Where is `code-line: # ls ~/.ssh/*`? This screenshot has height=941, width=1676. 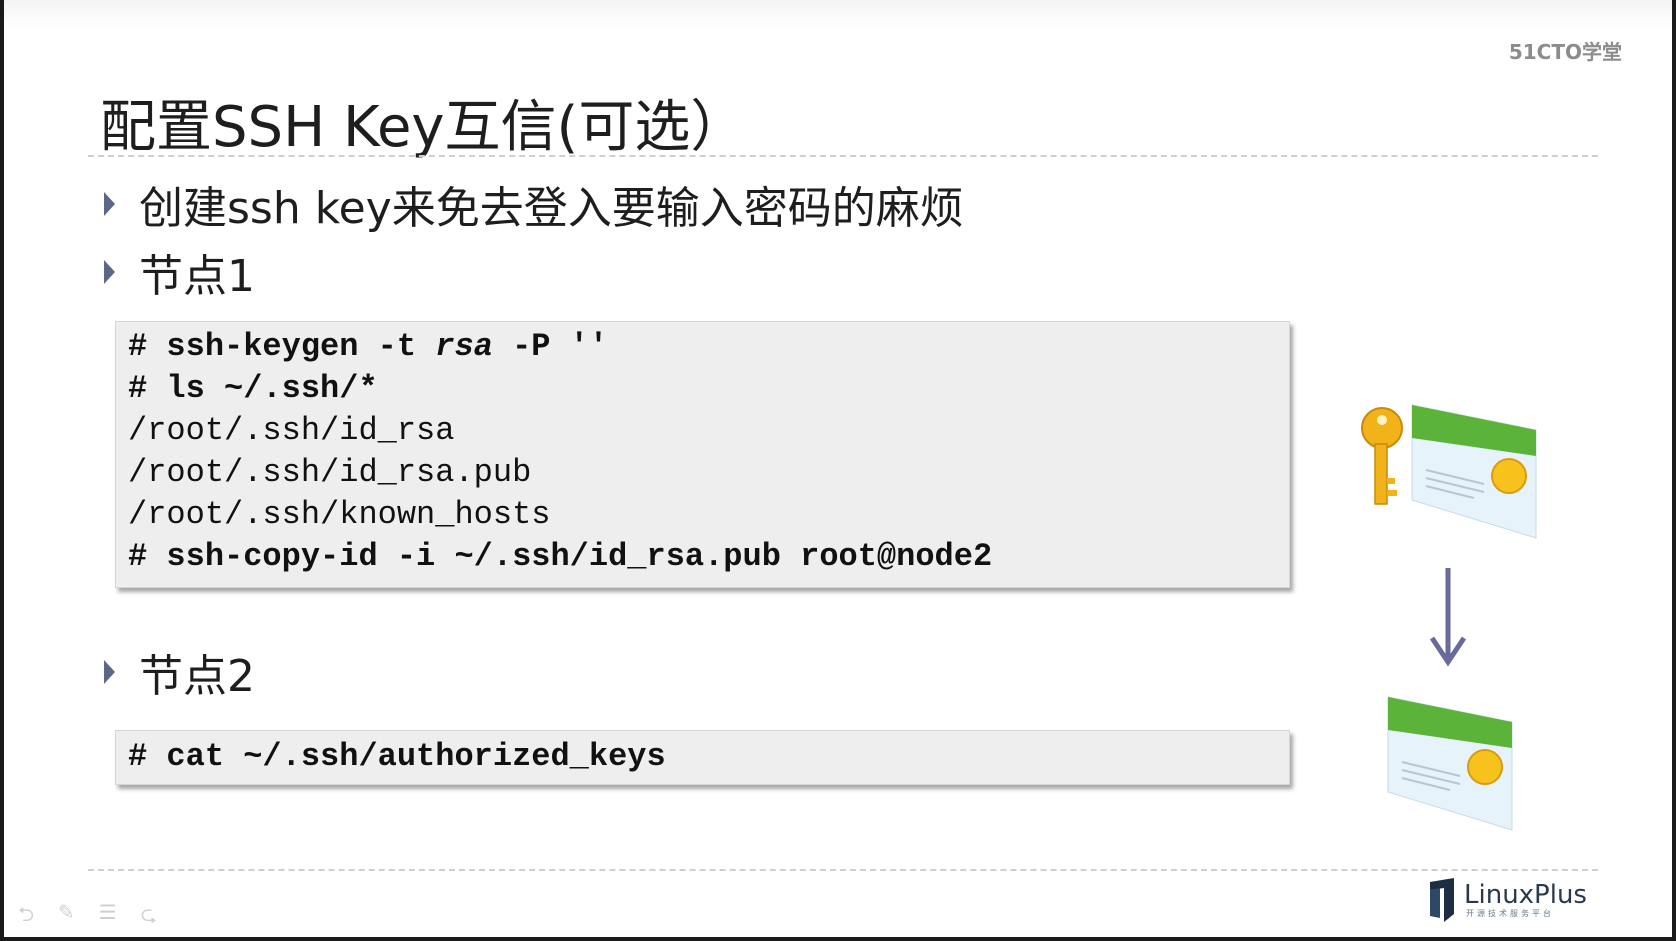
code-line: # ls ~/.ssh/* is located at coordinates (253, 388).